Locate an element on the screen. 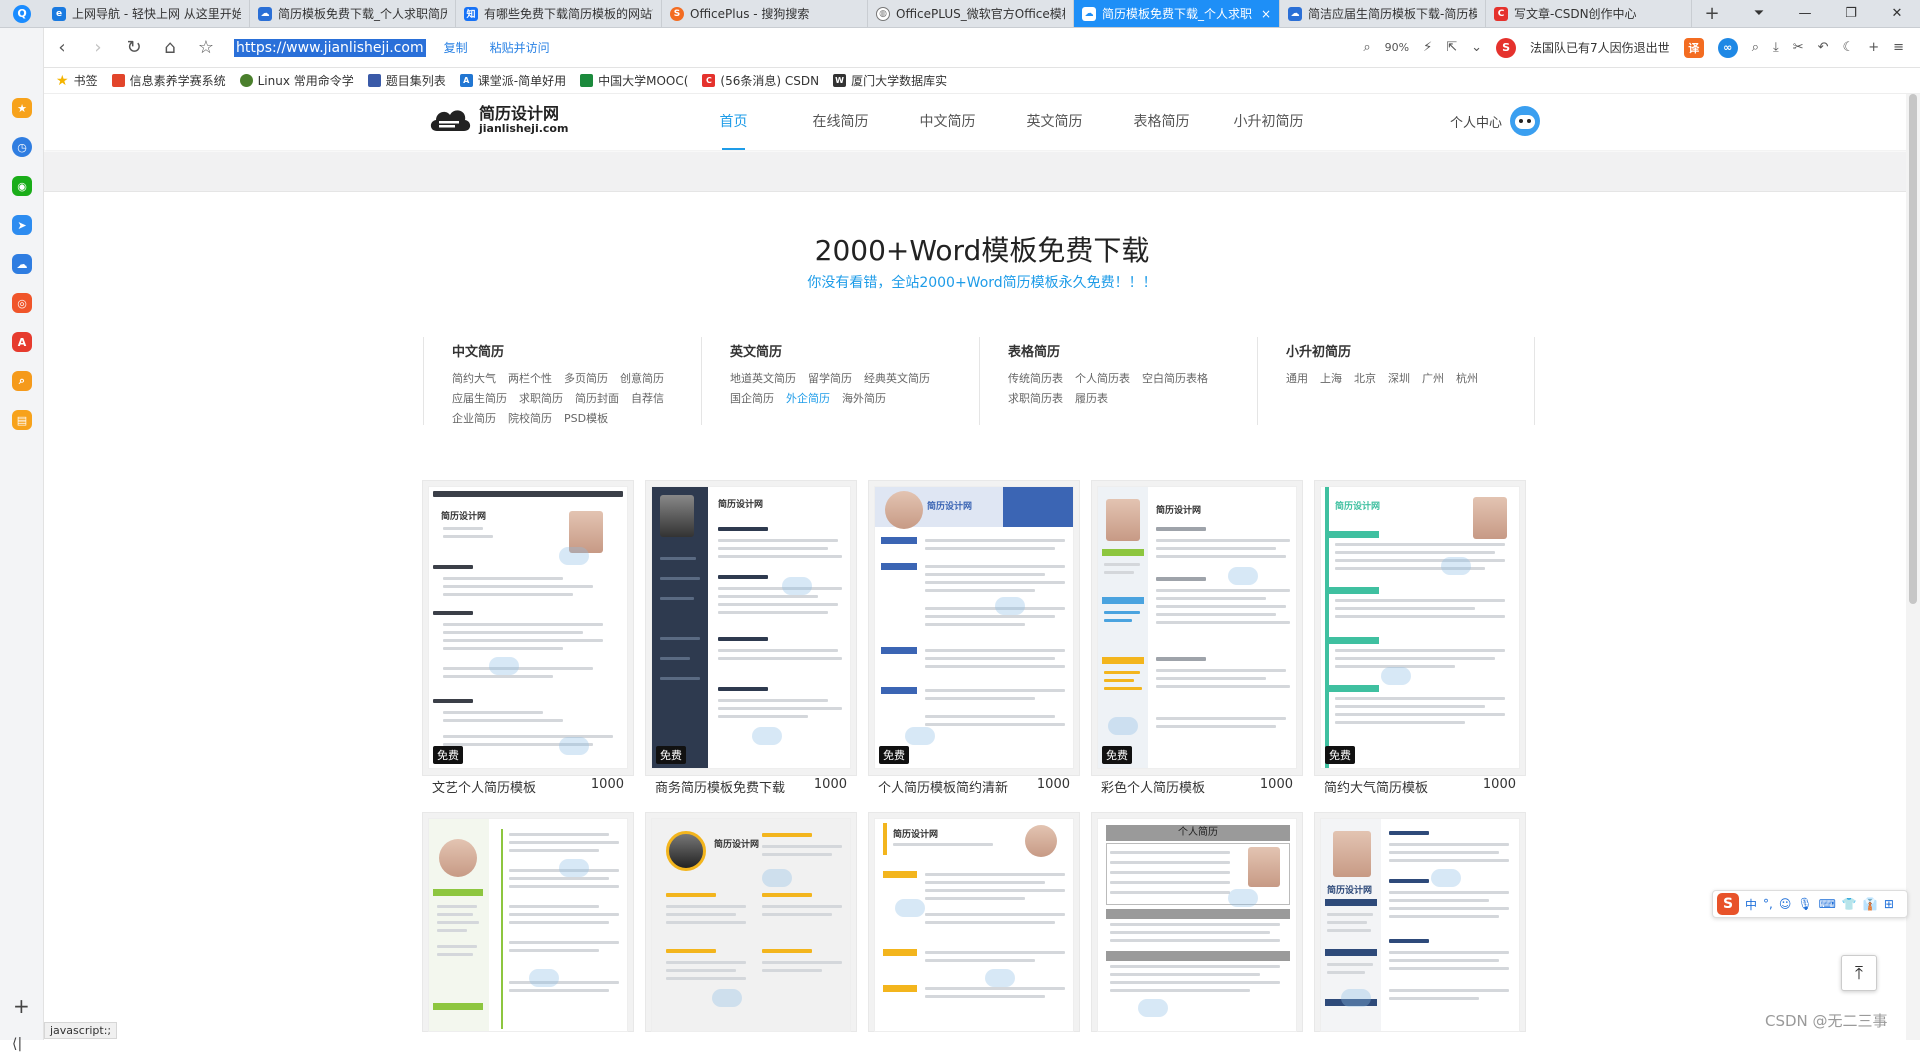 The image size is (1920, 1052). bookmark-item: W 厦门大学数据库实 is located at coordinates (890, 80).